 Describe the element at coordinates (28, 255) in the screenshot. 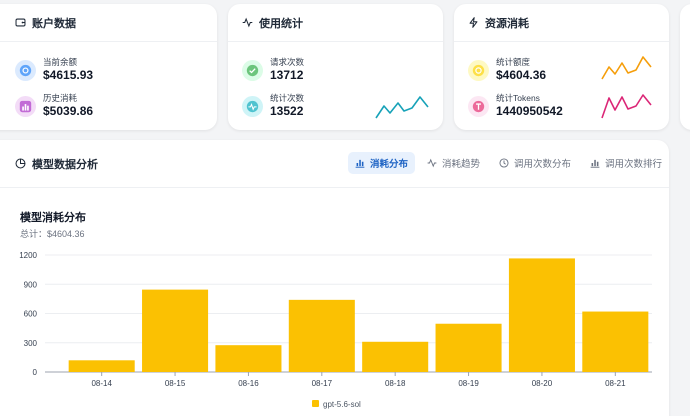

I see `y-tick-label: 1200` at that location.